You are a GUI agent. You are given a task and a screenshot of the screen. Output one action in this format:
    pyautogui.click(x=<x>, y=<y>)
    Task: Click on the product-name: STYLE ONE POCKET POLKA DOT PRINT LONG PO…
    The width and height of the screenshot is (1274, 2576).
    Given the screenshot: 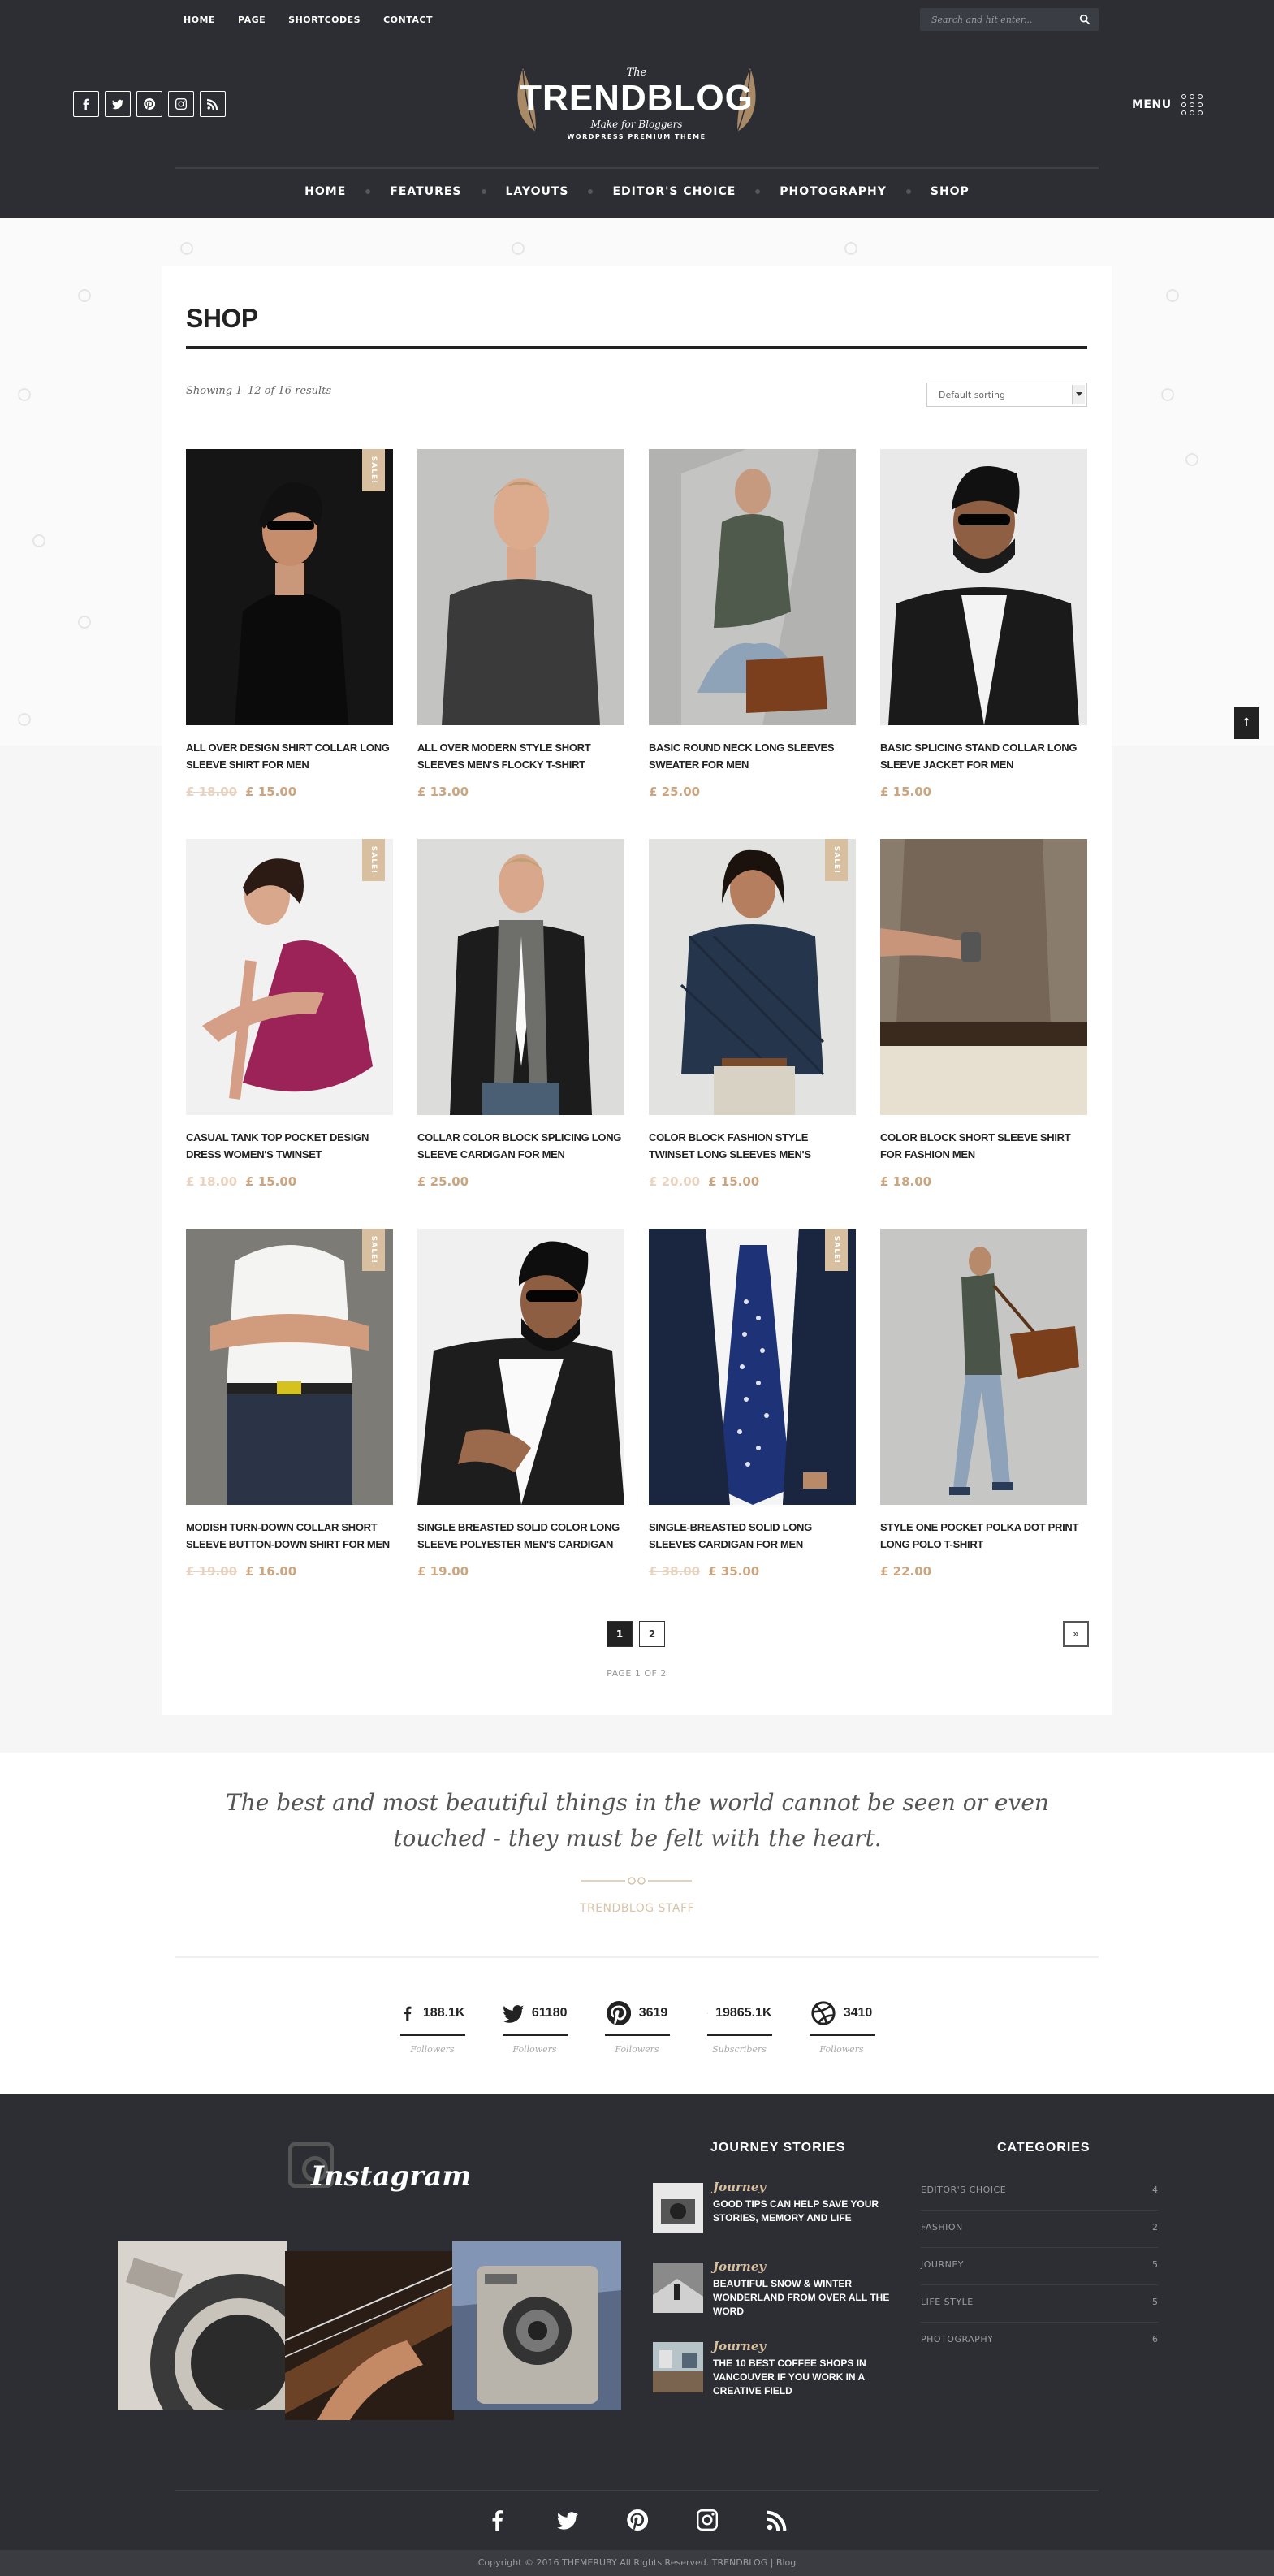 What is the action you would take?
    pyautogui.click(x=983, y=1536)
    